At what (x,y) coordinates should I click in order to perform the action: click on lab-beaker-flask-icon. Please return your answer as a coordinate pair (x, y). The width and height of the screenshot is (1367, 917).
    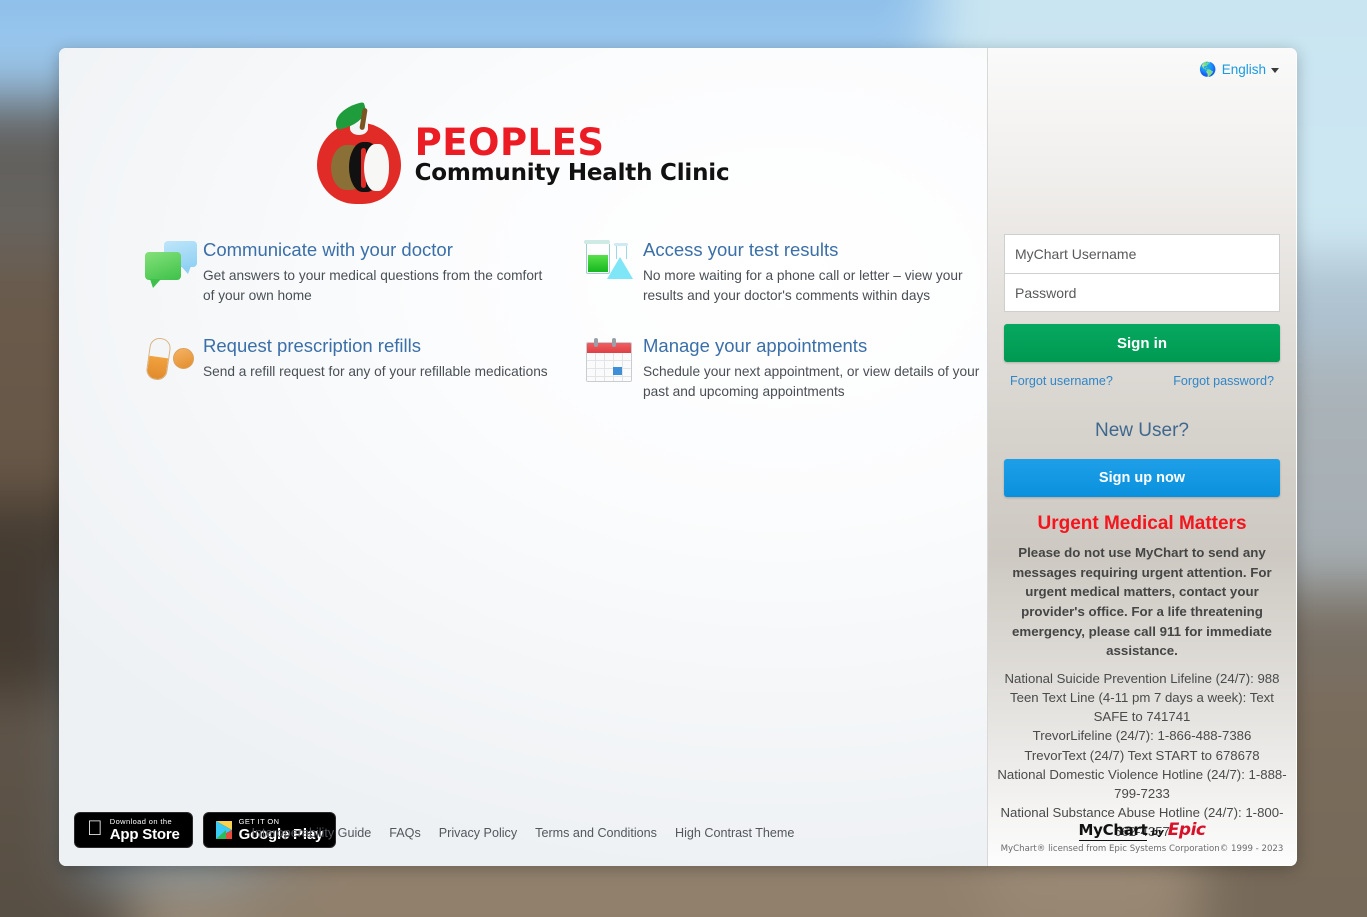
    Looking at the image, I should click on (613, 268).